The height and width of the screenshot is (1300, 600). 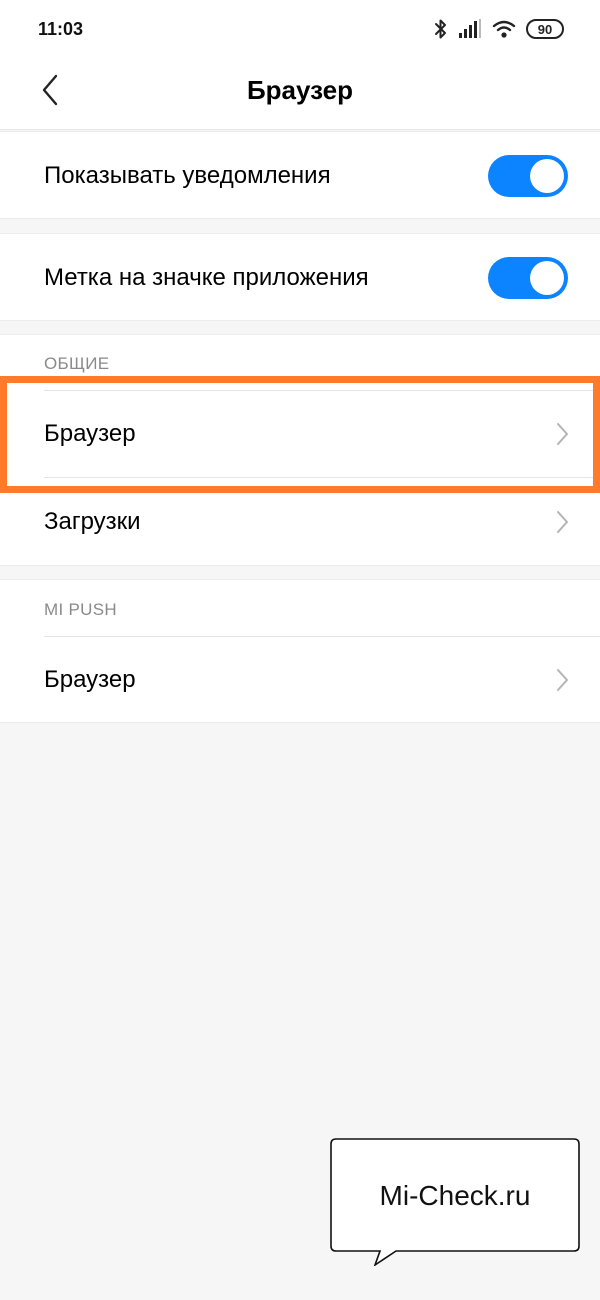 I want to click on mi-push-section-header: MI PUSH, so click(x=80, y=609).